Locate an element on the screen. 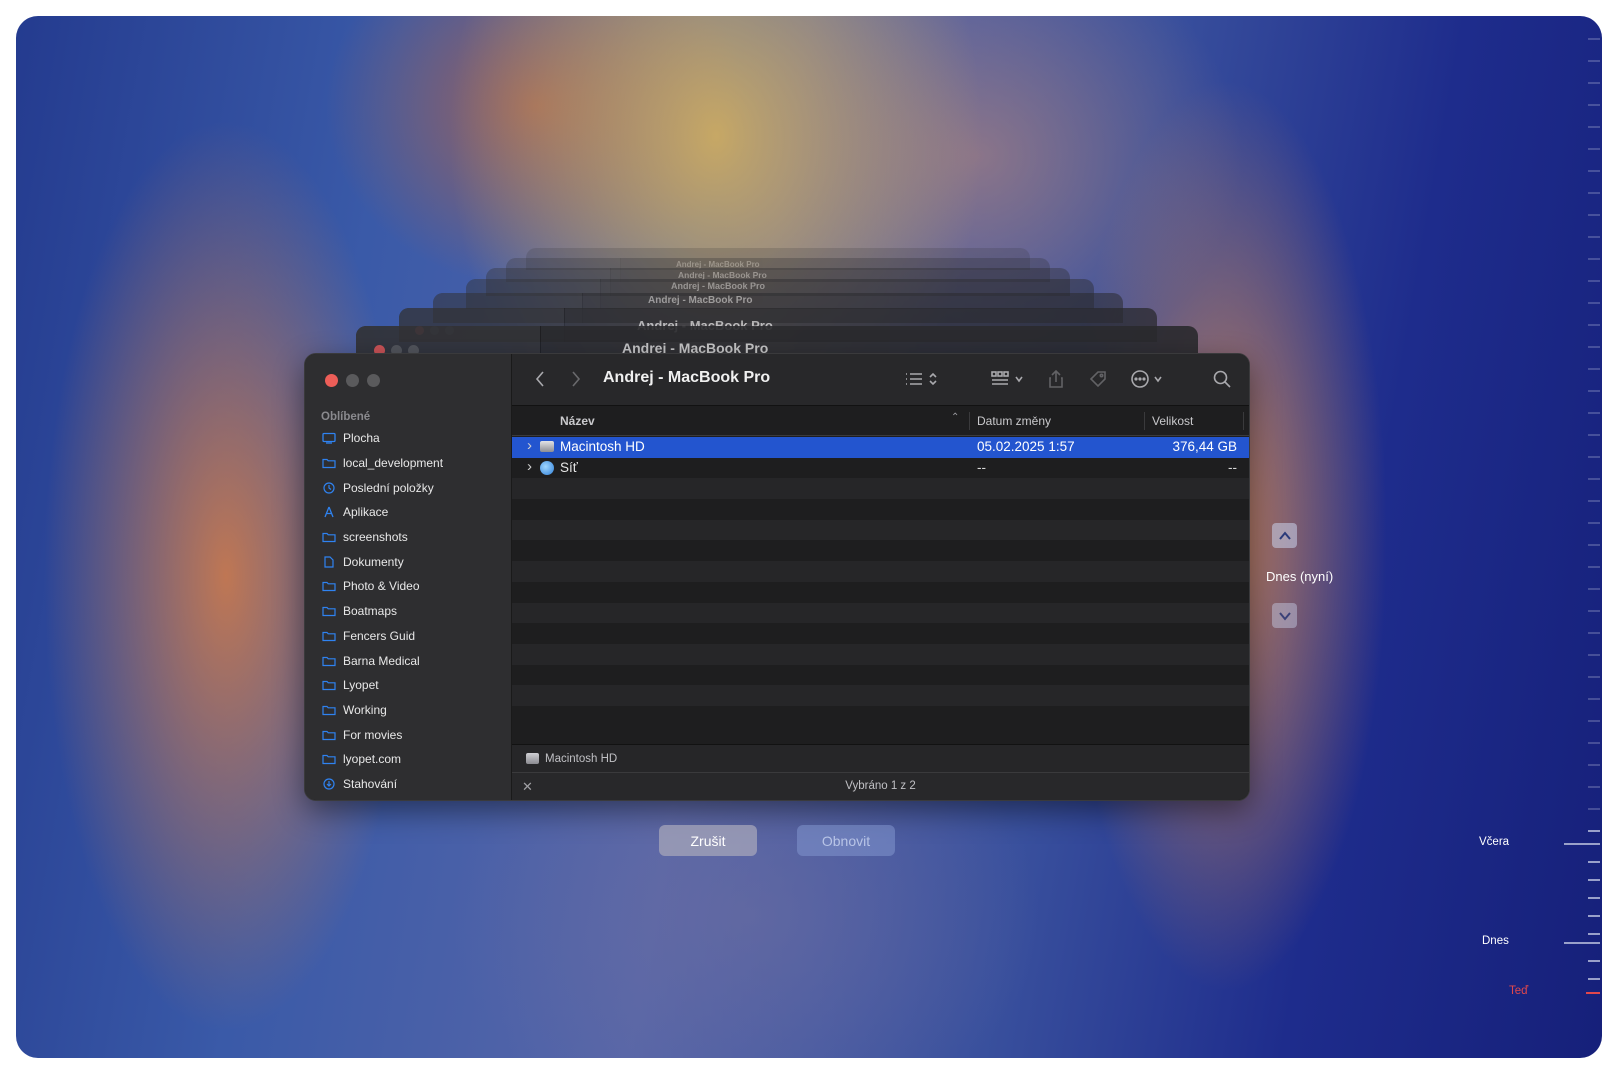 Image resolution: width=1618 pixels, height=1074 pixels. sidebar-item-screenshots: screenshots is located at coordinates (408, 537).